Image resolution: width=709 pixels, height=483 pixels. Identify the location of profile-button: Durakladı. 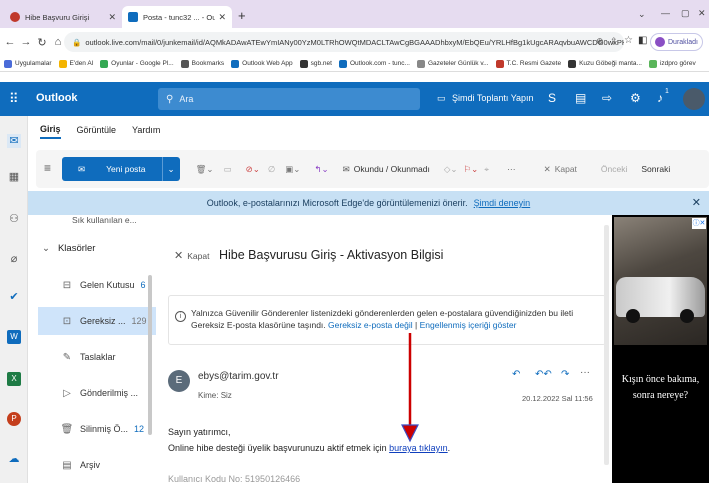
(676, 42).